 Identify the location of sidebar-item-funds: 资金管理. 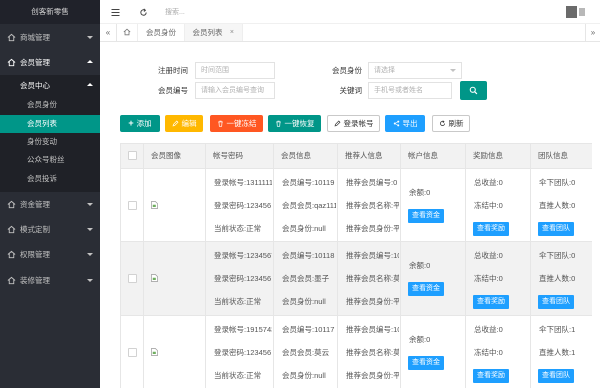
(50, 204).